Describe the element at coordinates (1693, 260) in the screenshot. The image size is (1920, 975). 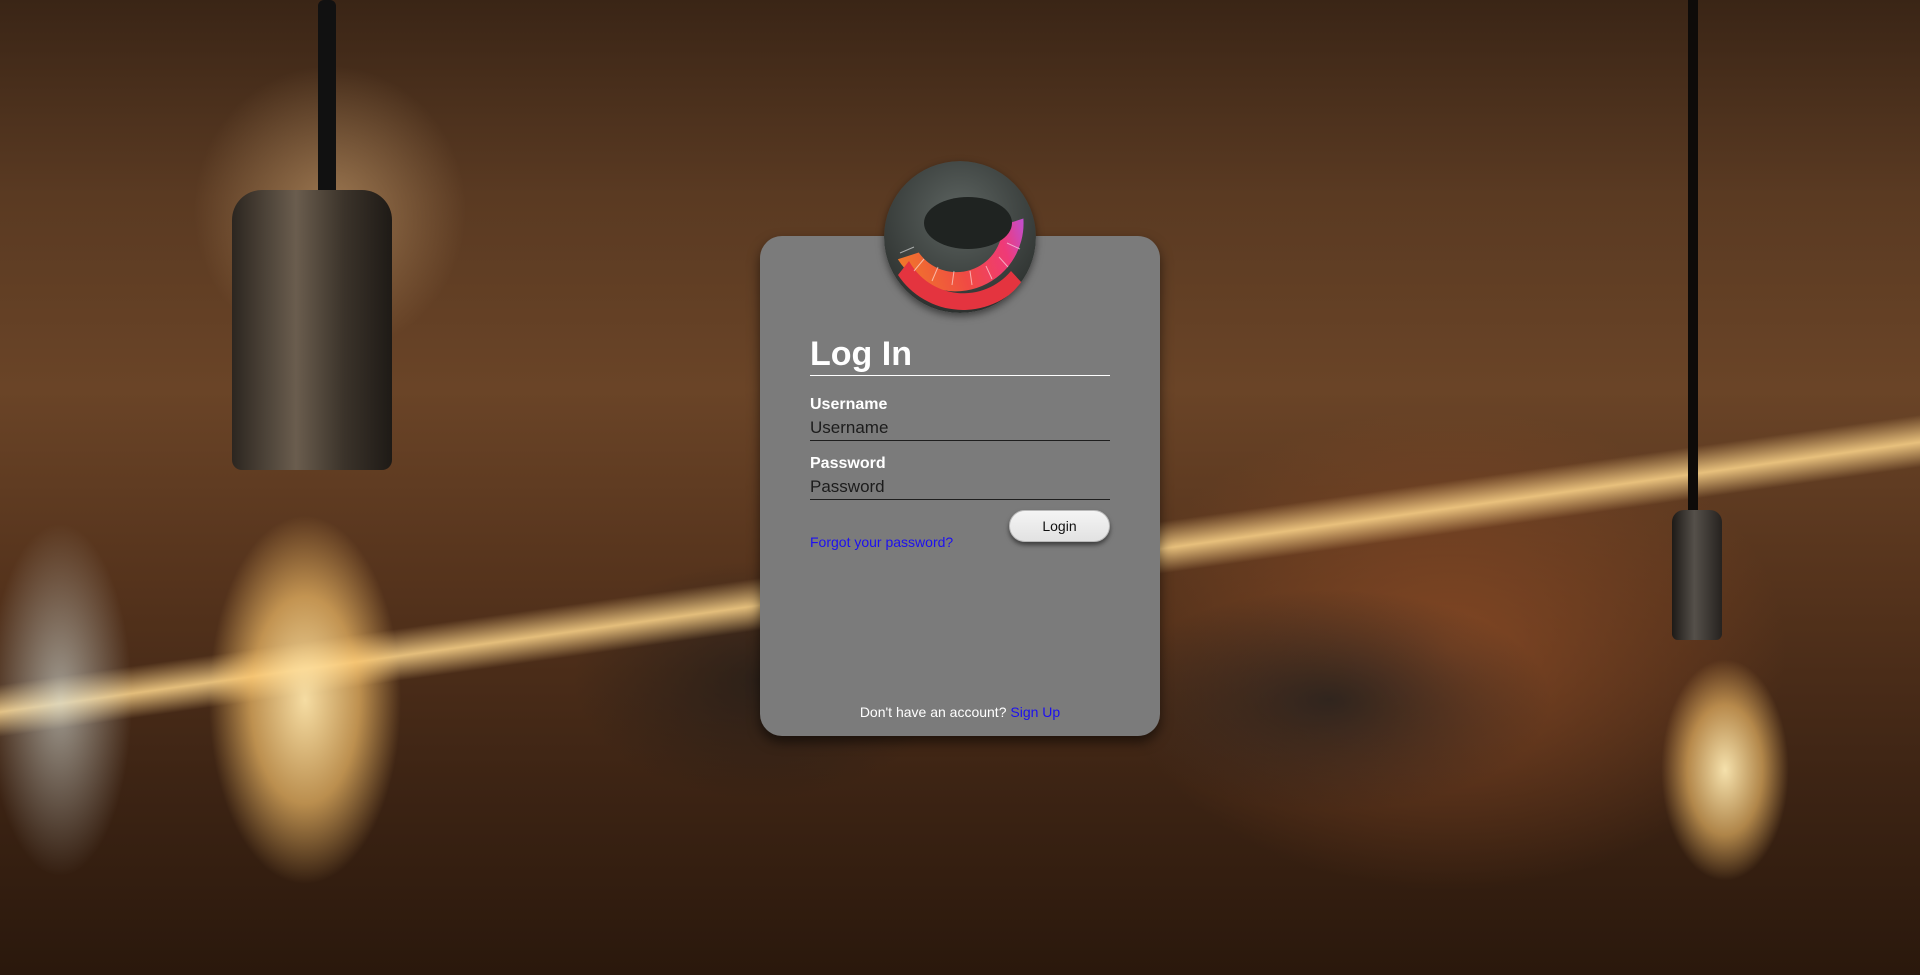
I see `lamp-cord-right` at that location.